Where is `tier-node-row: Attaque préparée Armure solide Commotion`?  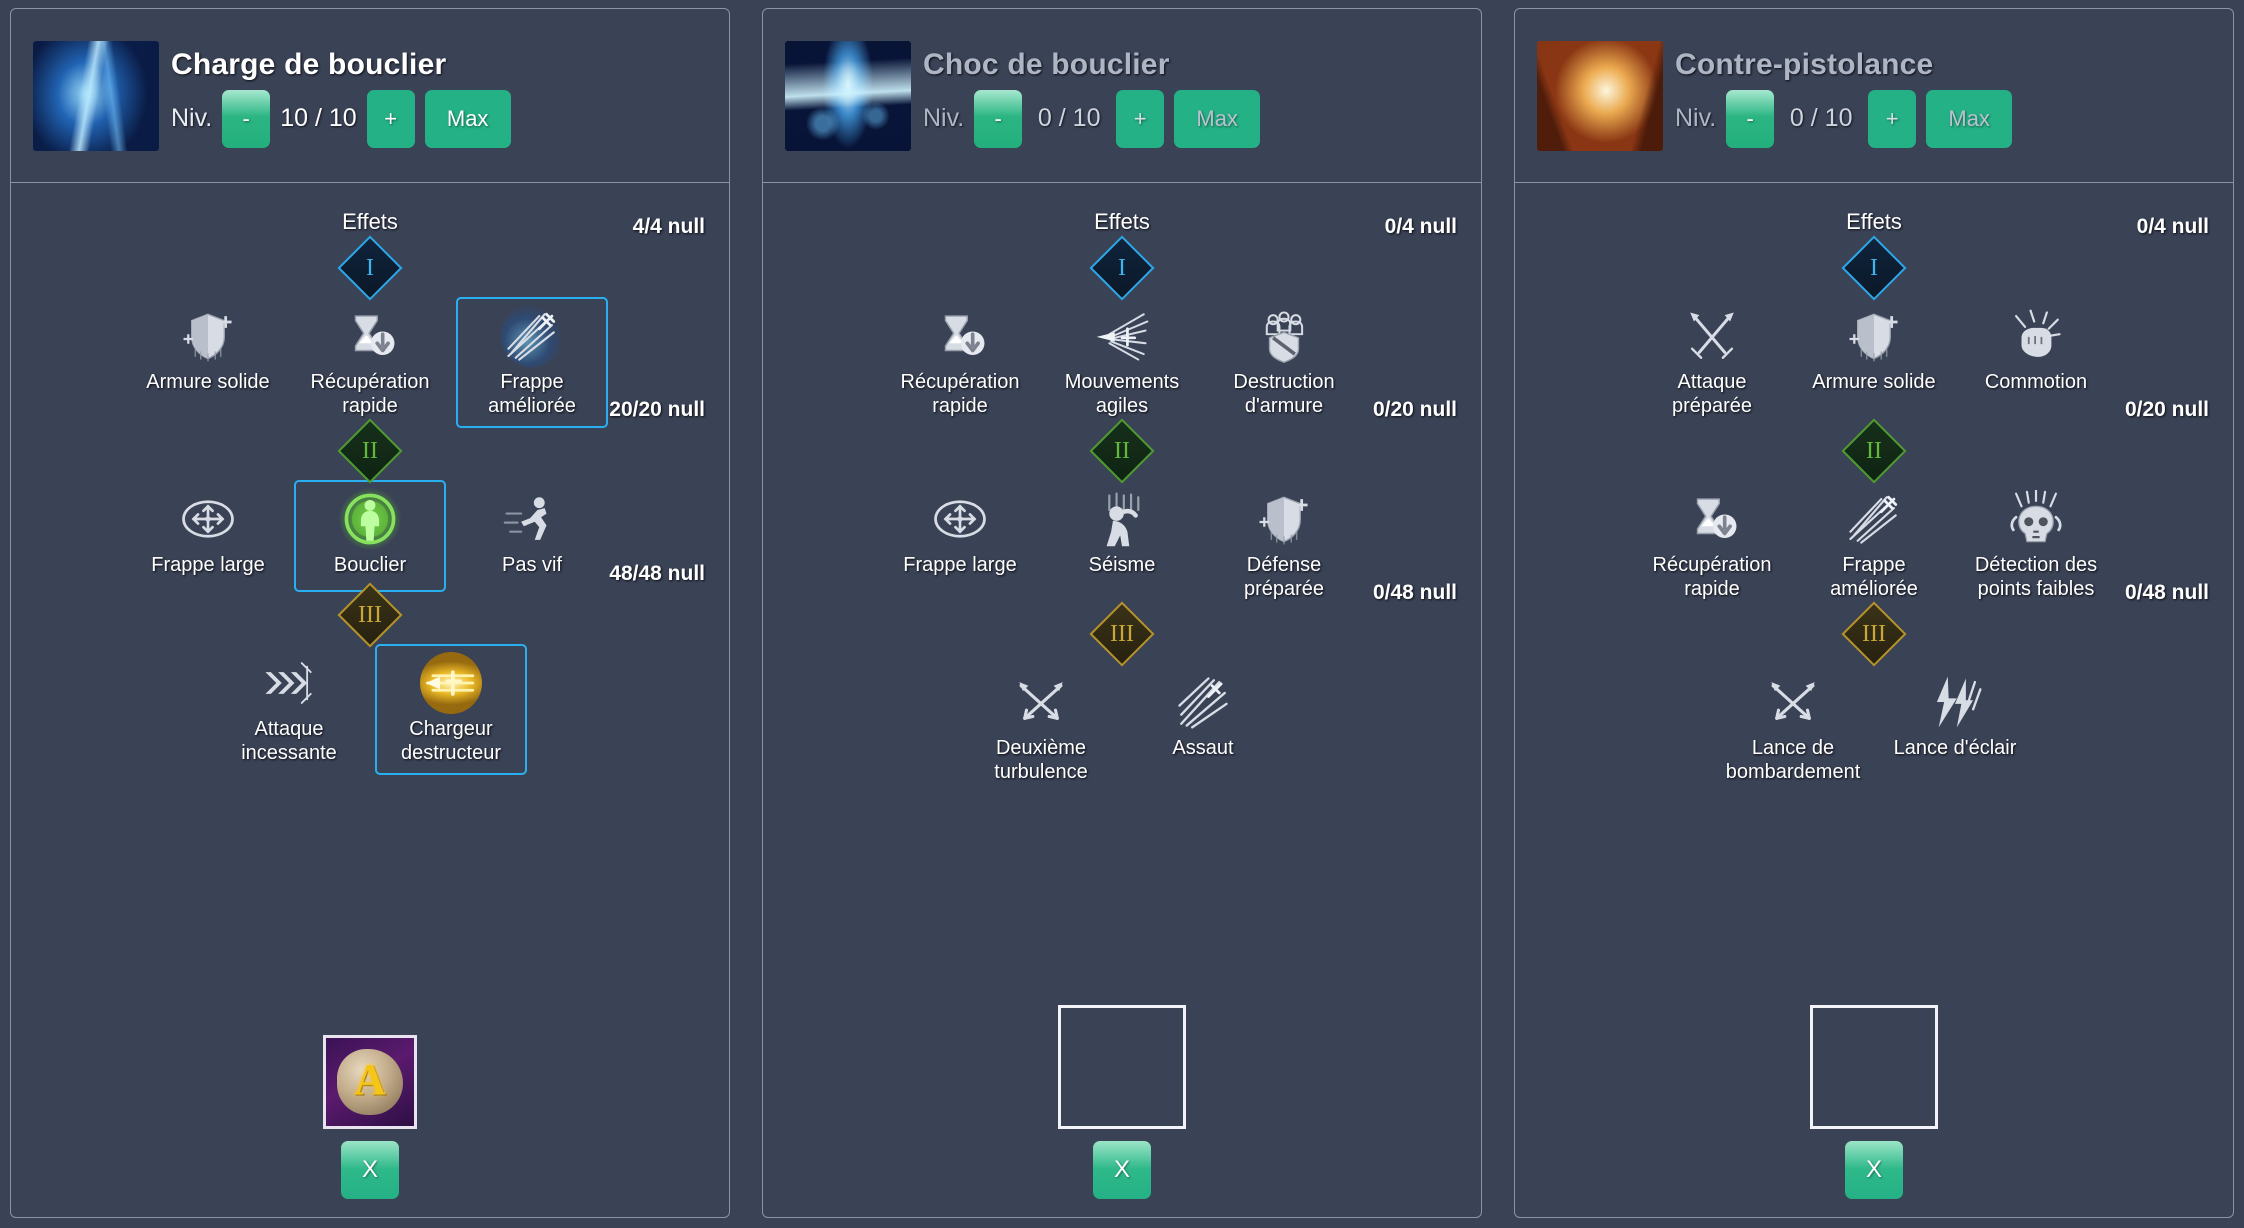
tier-node-row: Attaque préparée Armure solide Commotion is located at coordinates (1874, 362).